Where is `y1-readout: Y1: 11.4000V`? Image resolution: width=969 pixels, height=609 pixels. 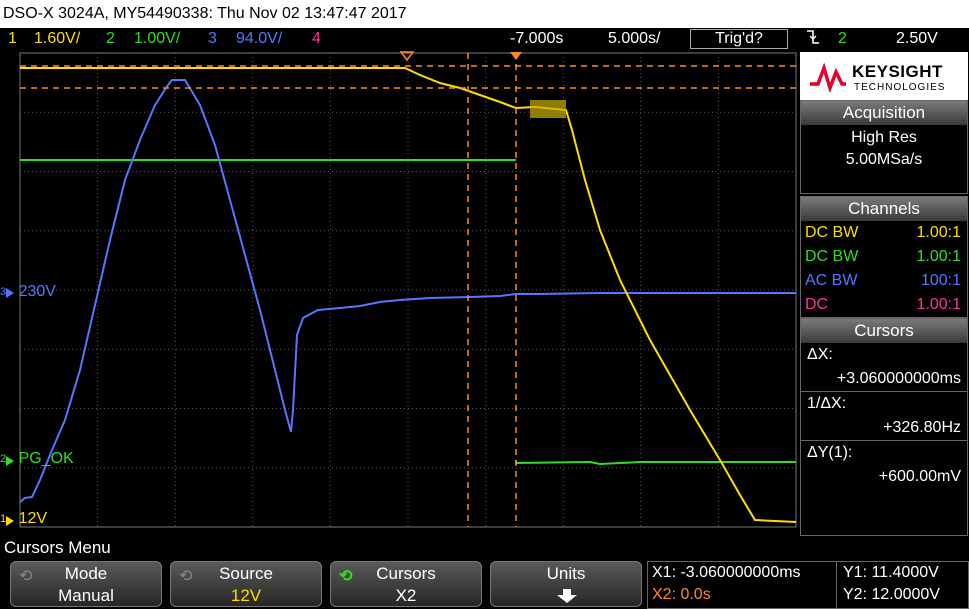
y1-readout: Y1: 11.4000V is located at coordinates (891, 572).